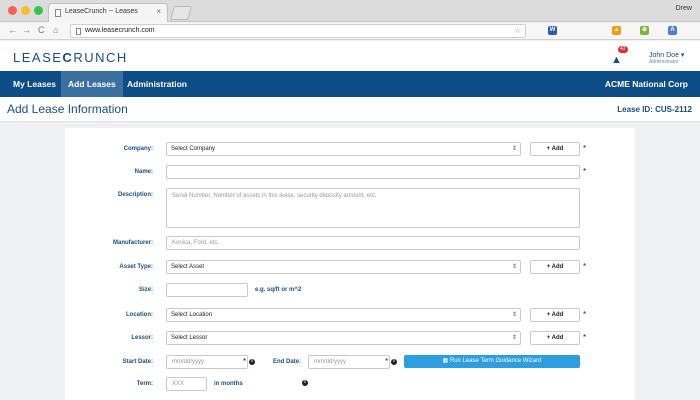 The image size is (700, 400). I want to click on alert-count-badge: 42, so click(623, 49).